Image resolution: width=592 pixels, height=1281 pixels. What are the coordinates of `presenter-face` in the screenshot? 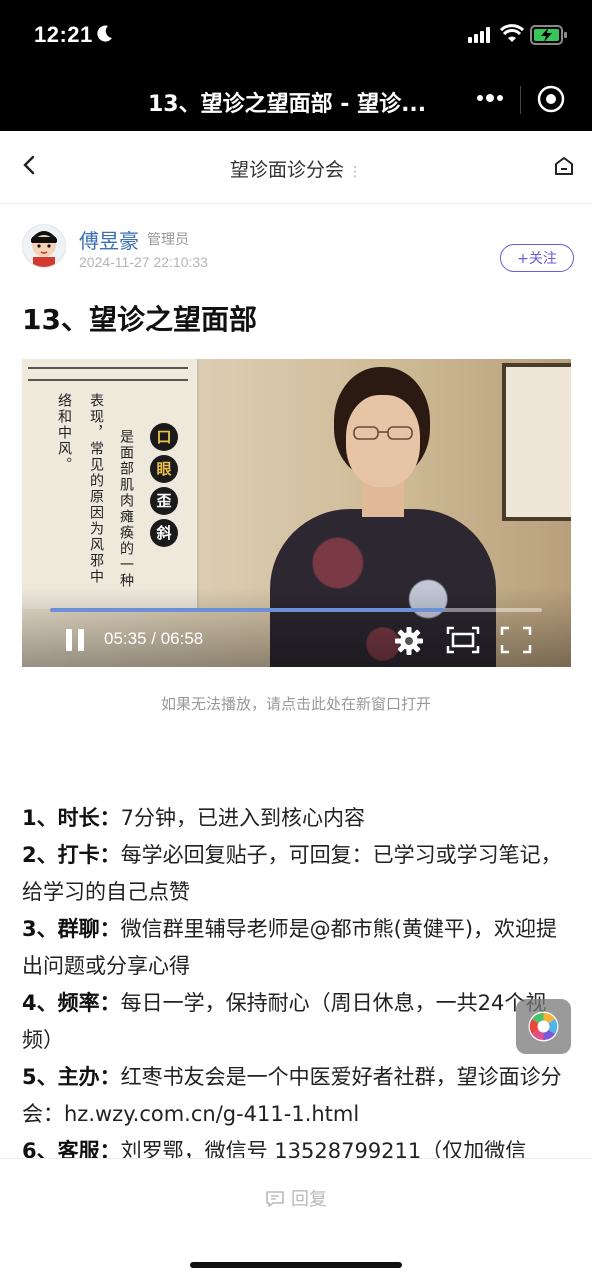 It's located at (383, 441).